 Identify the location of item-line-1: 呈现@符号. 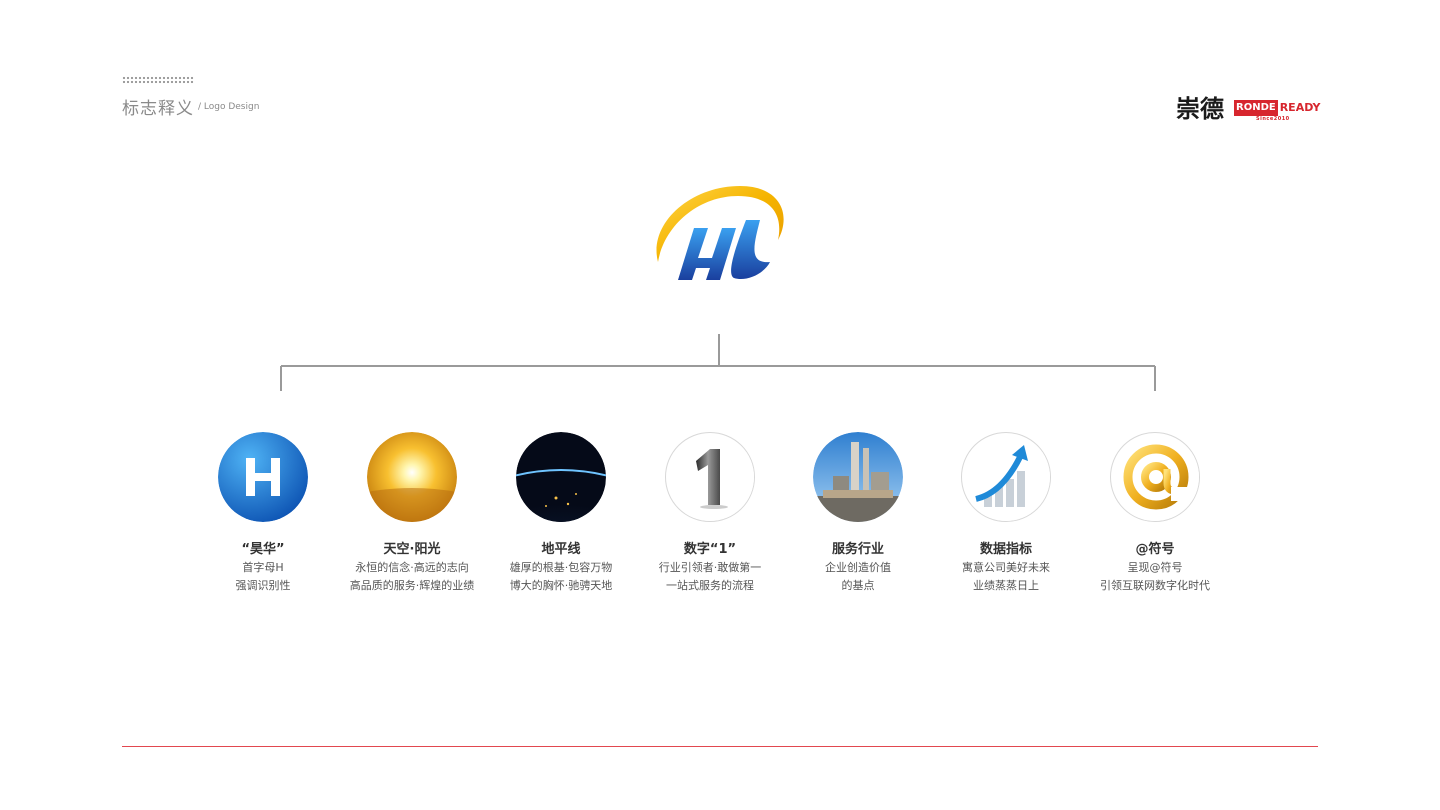
(1155, 567).